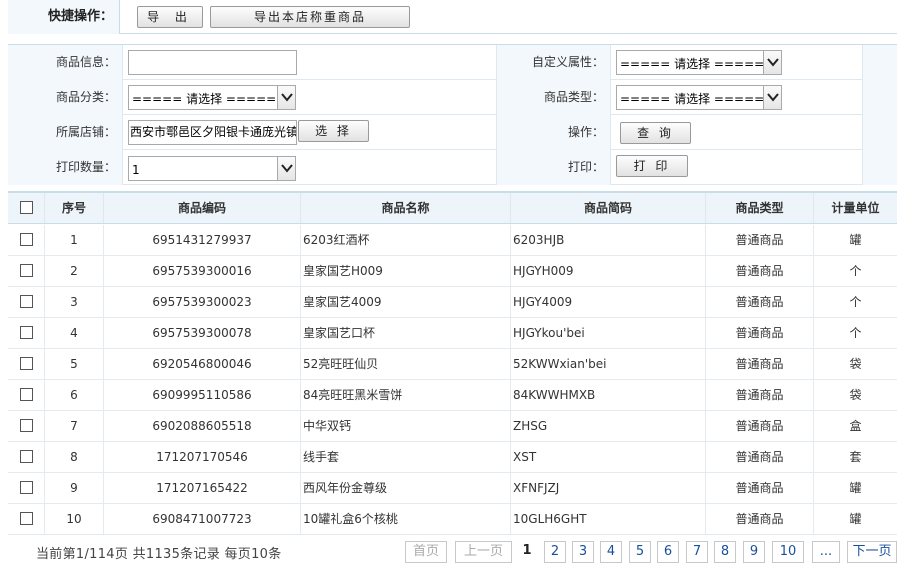 The image size is (897, 567). I want to click on current-page: 1, so click(527, 552).